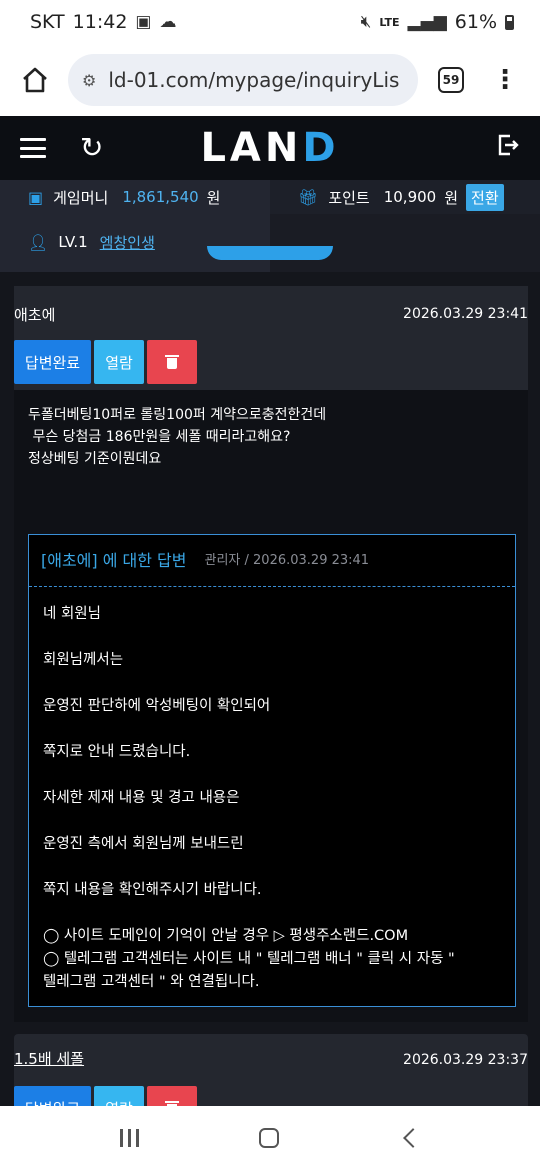 This screenshot has height=1170, width=540. What do you see at coordinates (83, 660) in the screenshot?
I see `reply-text-line: 회원님께서는` at bounding box center [83, 660].